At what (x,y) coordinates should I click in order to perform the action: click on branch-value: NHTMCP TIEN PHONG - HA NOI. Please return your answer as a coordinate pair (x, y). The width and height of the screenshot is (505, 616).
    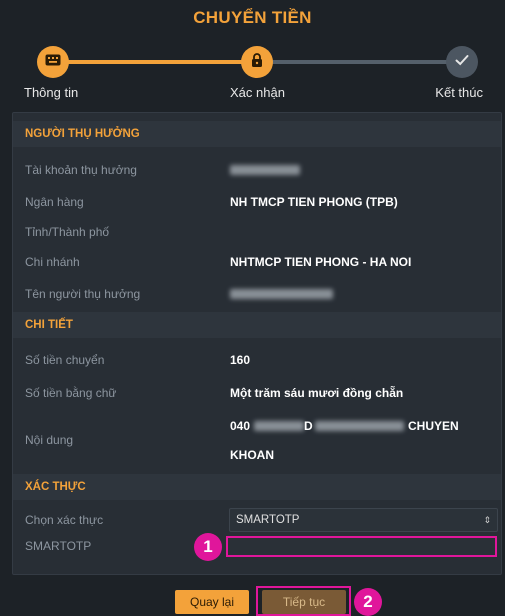
    Looking at the image, I should click on (321, 262).